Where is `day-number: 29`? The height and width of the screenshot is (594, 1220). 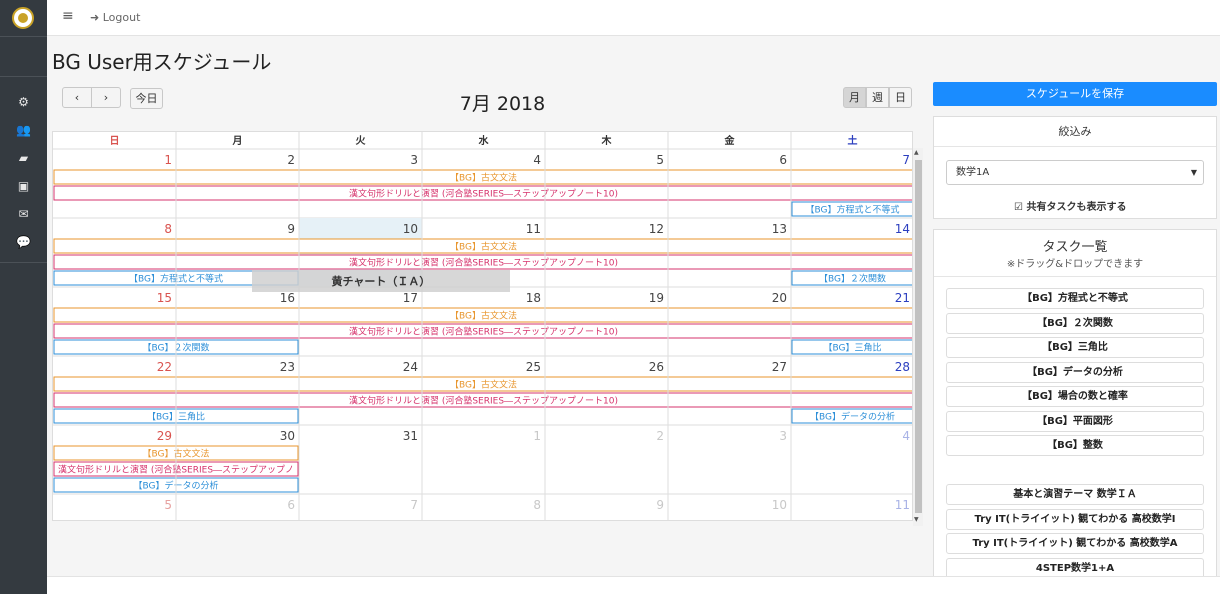 day-number: 29 is located at coordinates (164, 436).